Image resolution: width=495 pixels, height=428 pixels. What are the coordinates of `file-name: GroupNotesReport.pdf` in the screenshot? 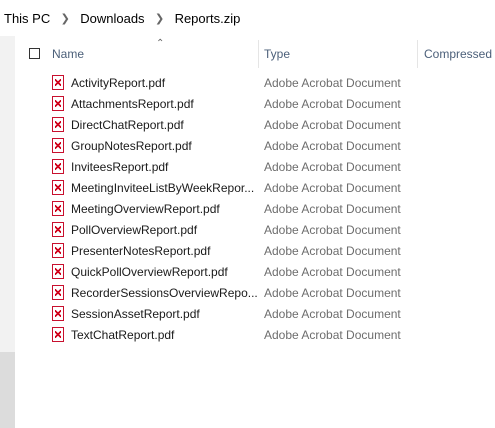 It's located at (131, 146).